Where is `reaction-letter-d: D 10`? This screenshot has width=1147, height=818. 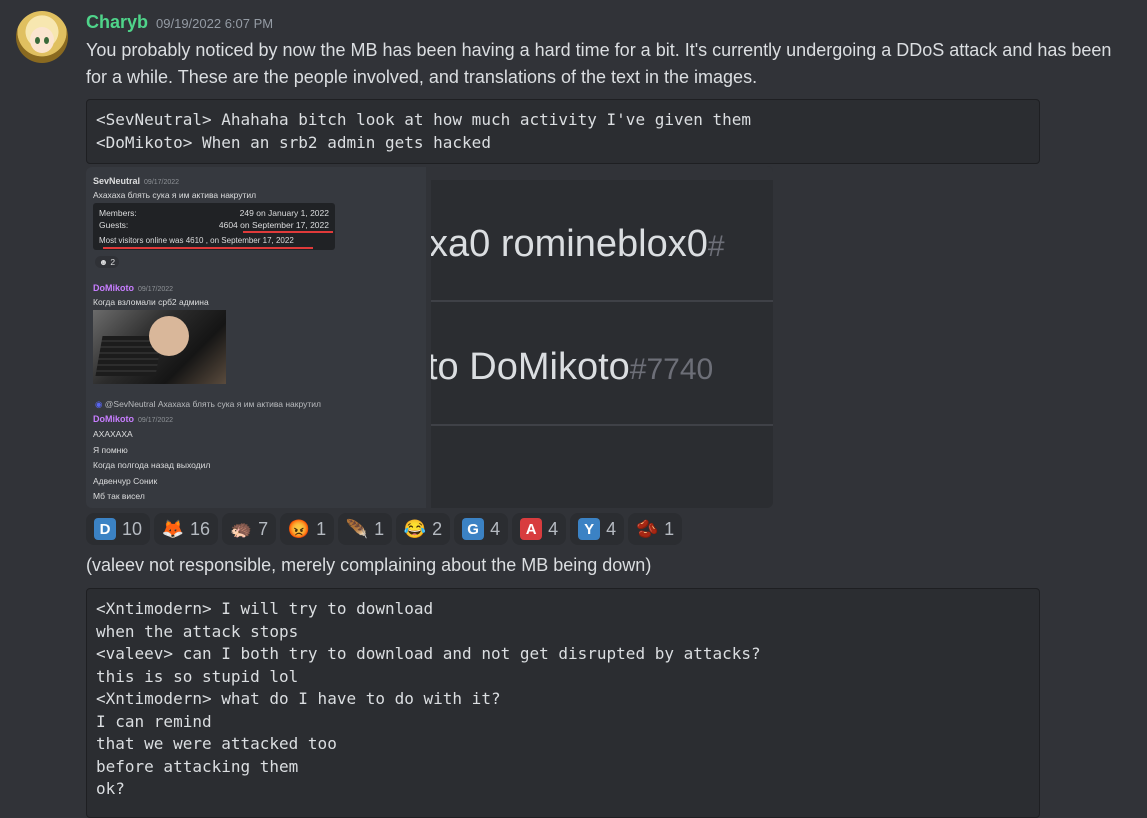 reaction-letter-d: D 10 is located at coordinates (118, 529).